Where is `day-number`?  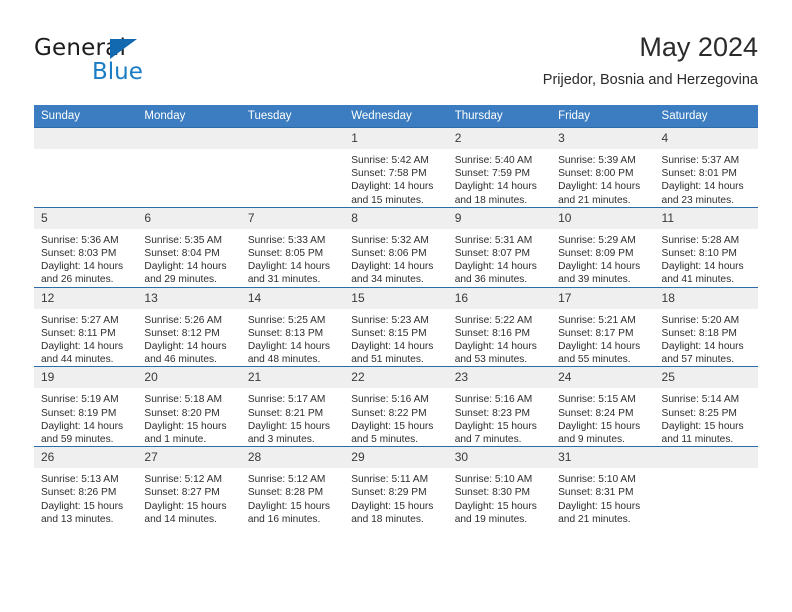
day-number is located at coordinates (706, 458).